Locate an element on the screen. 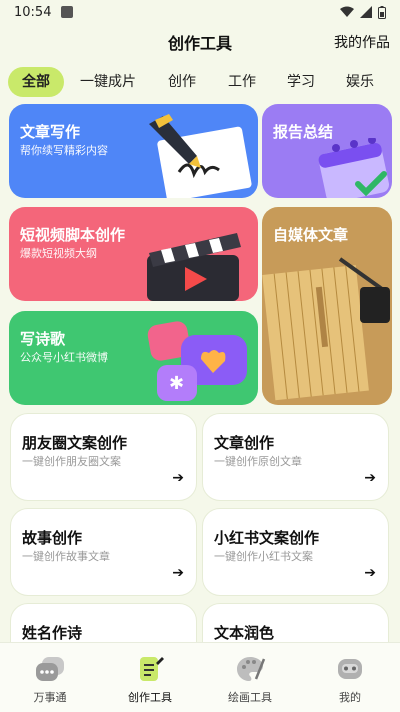 The image size is (400, 712). category-tabs: 全部 一键成片 创作 工作 学习 娱乐 is located at coordinates (200, 82).